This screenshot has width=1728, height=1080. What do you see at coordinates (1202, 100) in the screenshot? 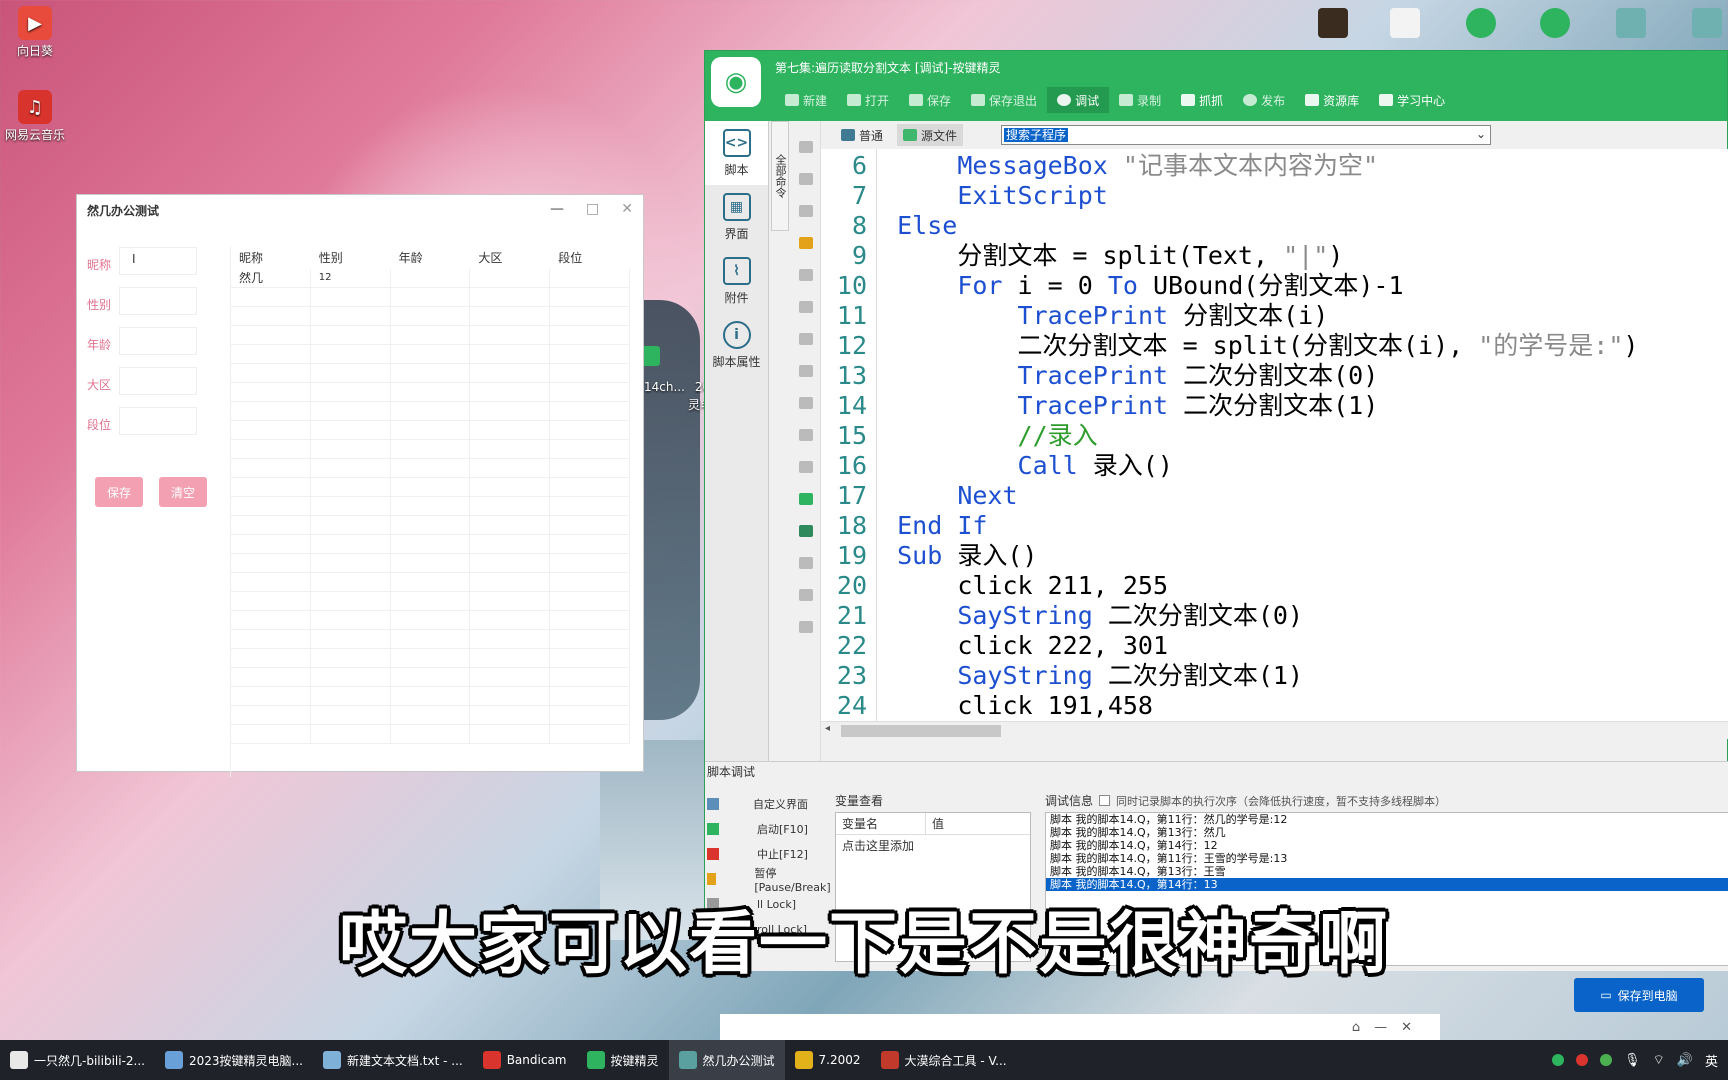
I see `grab-button: 抓抓` at bounding box center [1202, 100].